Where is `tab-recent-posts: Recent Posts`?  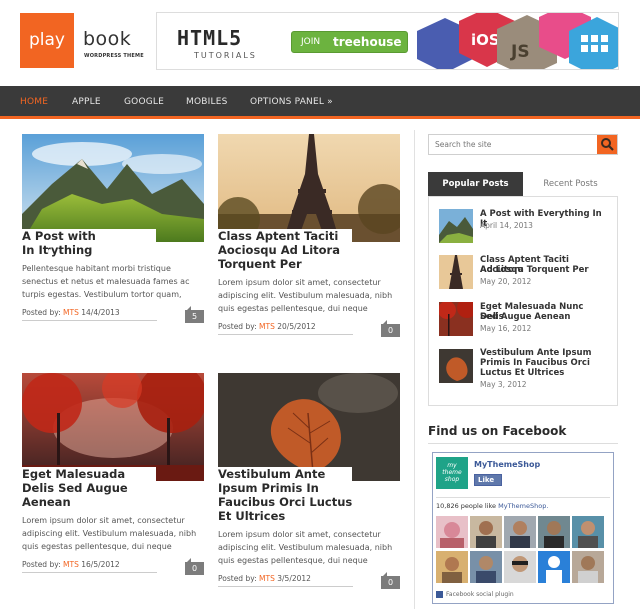
tab-recent-posts: Recent Posts is located at coordinates (570, 184).